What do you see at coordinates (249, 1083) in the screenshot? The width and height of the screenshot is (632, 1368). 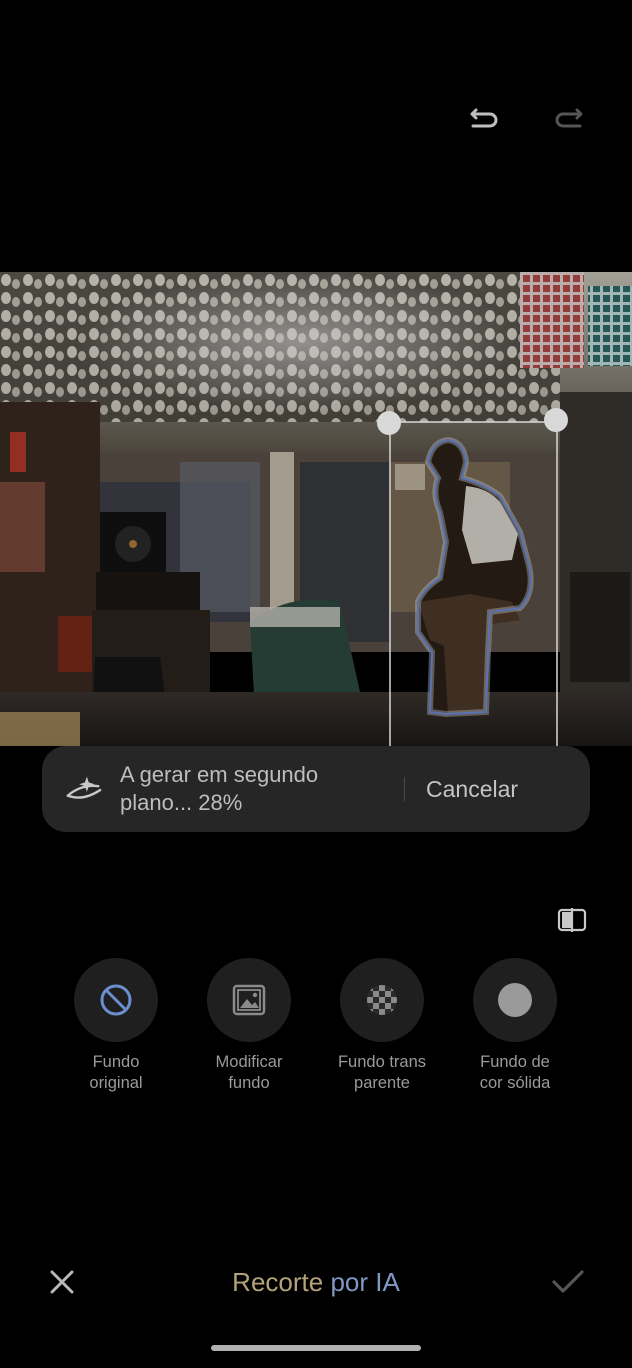 I see `option-label-line: fundo` at bounding box center [249, 1083].